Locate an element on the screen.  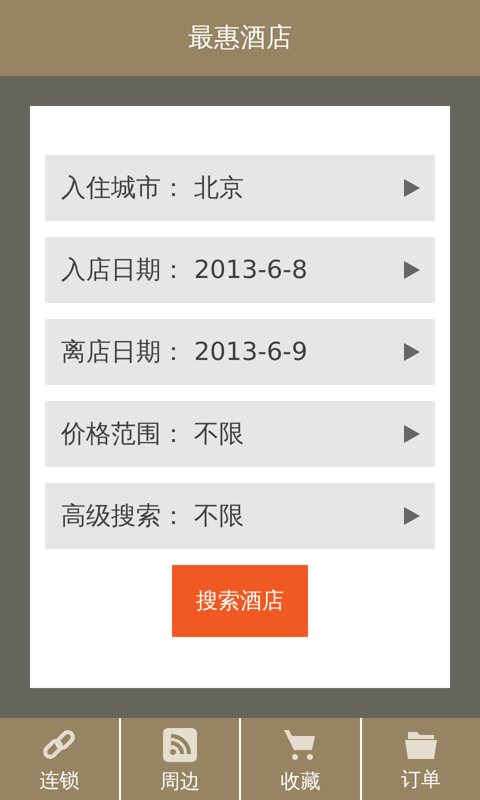
cart-icon is located at coordinates (300, 745).